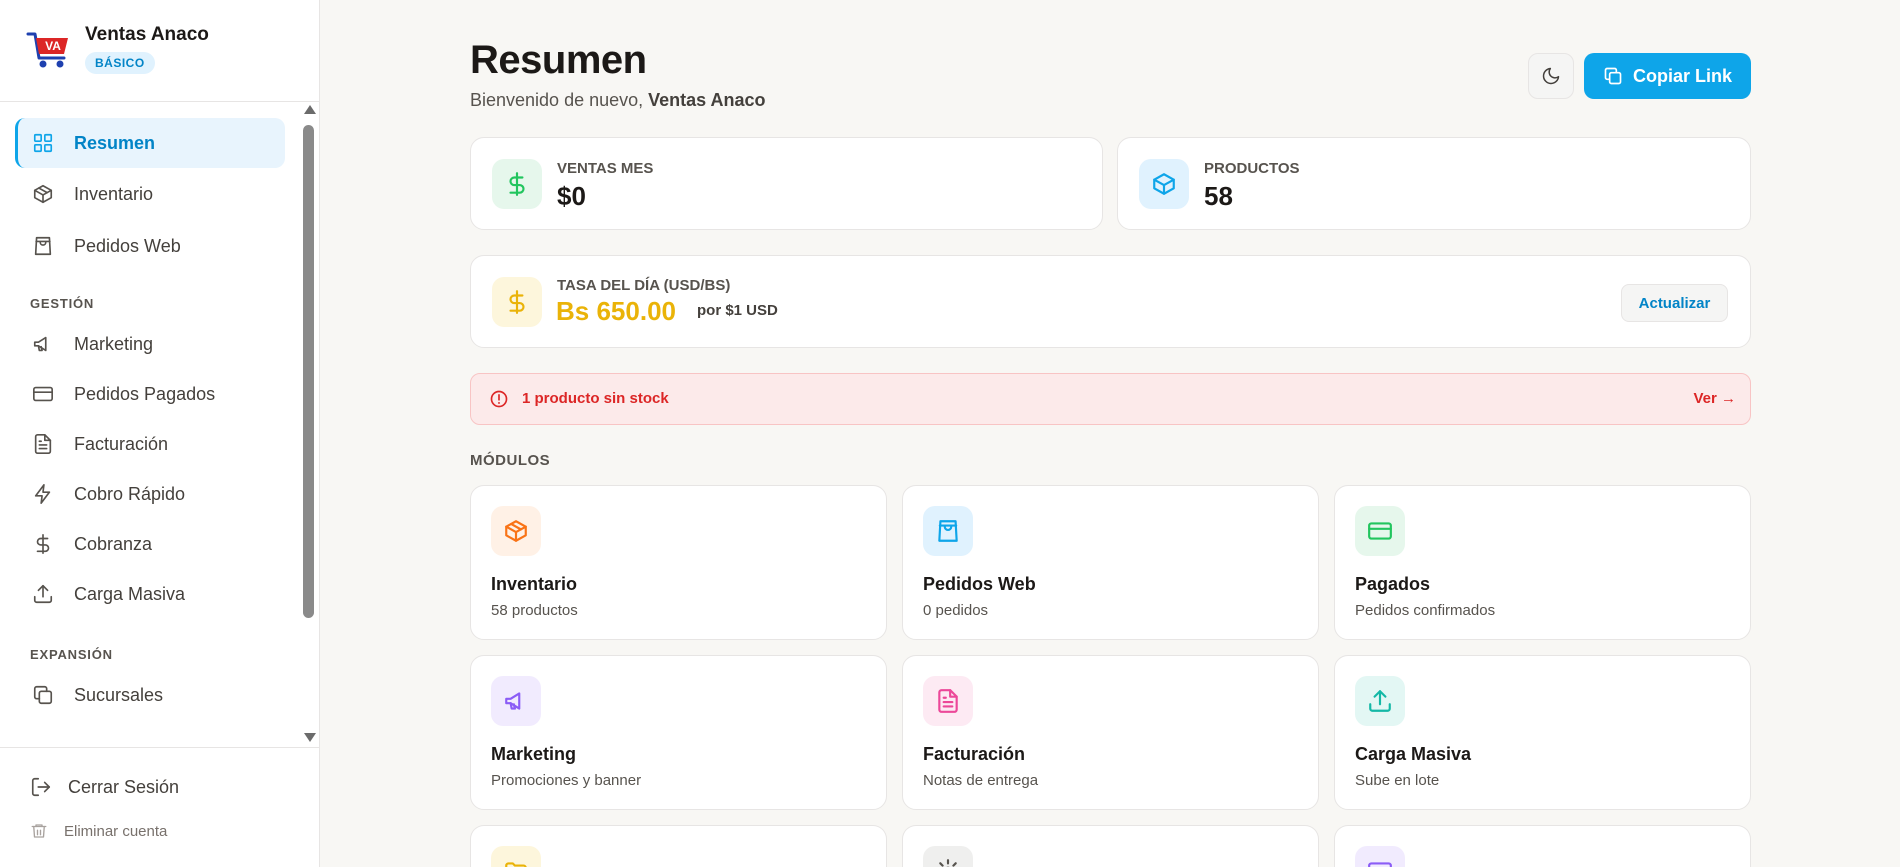 The height and width of the screenshot is (867, 1900). What do you see at coordinates (737, 310) in the screenshot?
I see `rate-unit: por $1 USD` at bounding box center [737, 310].